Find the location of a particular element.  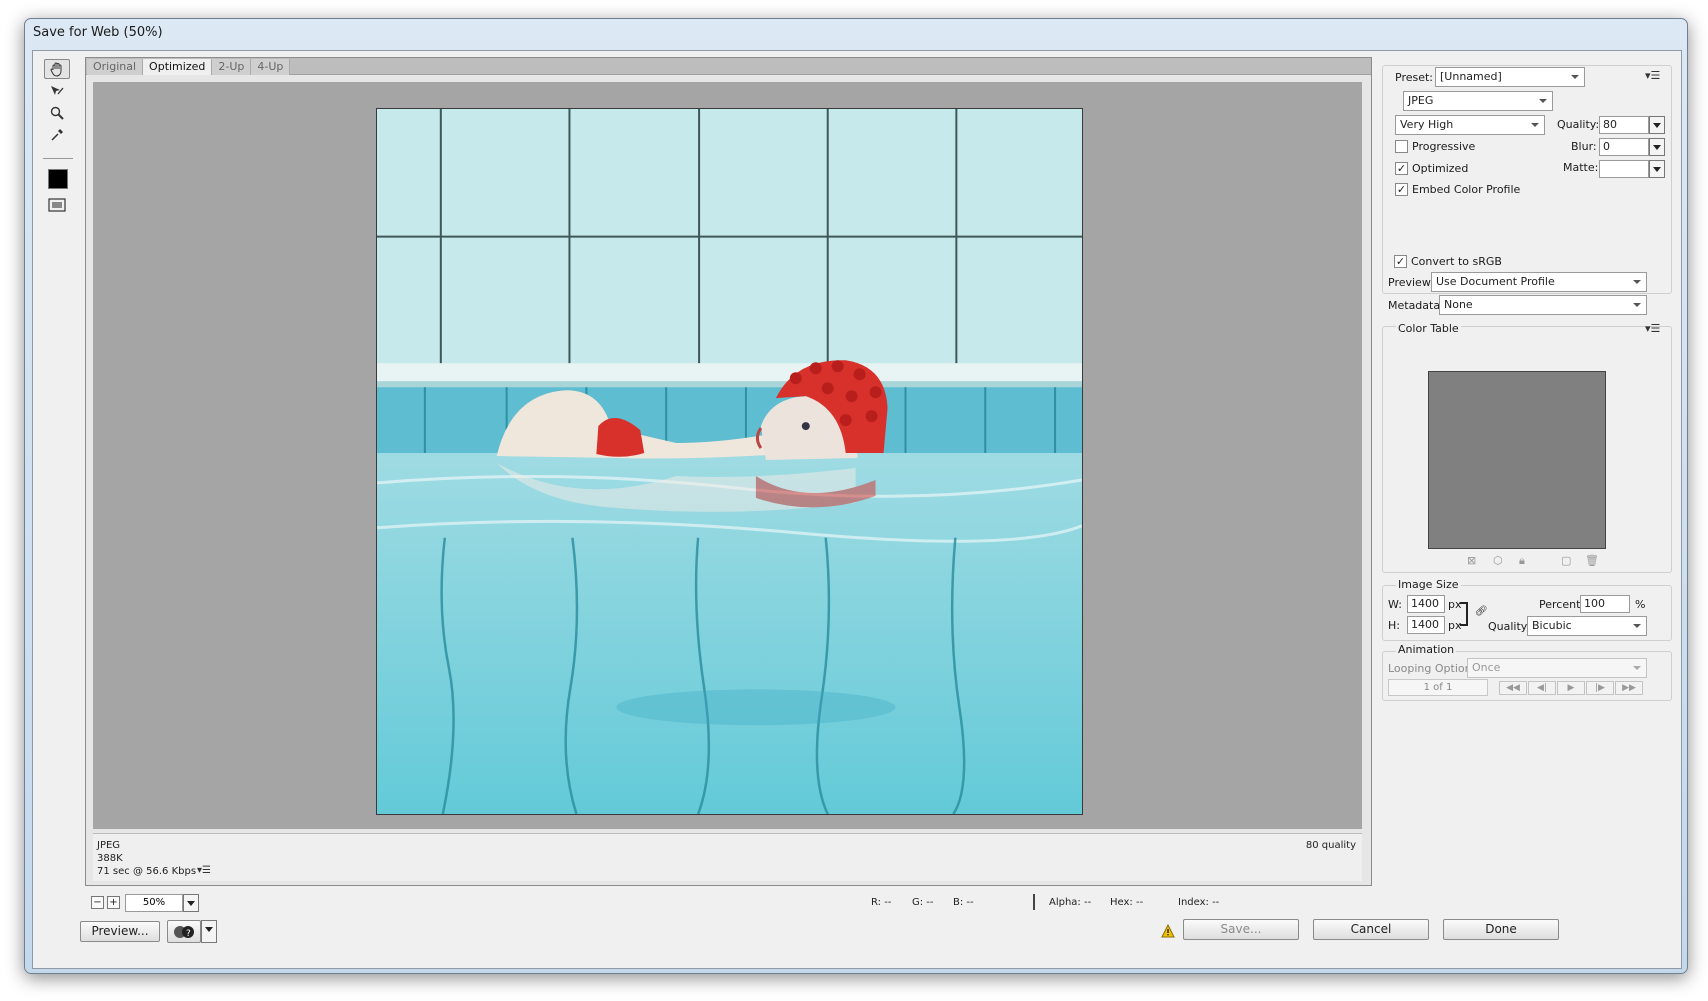

readout-index: Index: -- is located at coordinates (1199, 902).